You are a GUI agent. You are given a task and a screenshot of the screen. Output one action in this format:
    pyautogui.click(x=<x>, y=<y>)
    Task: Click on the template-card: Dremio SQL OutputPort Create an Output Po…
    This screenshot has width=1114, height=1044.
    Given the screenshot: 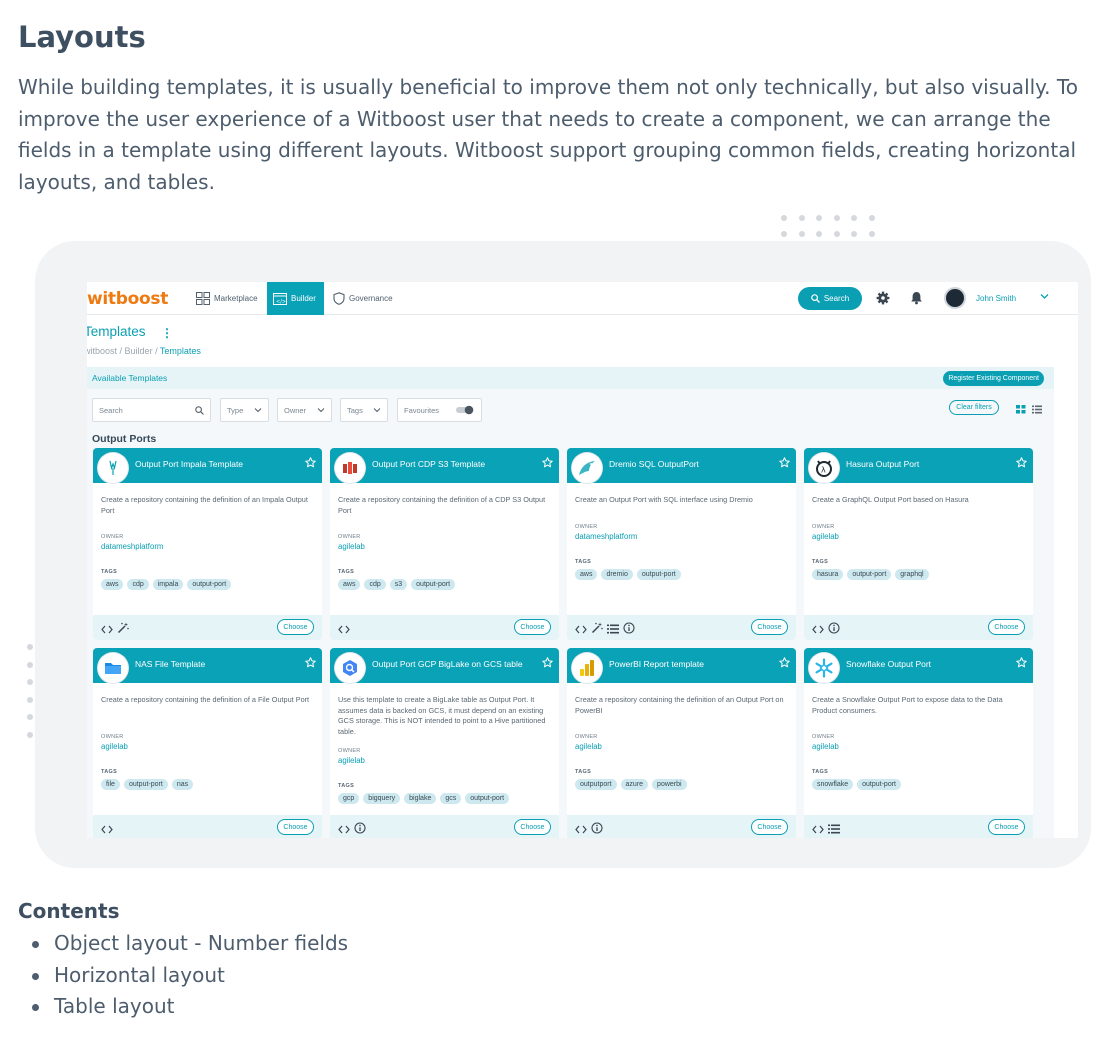 What is the action you would take?
    pyautogui.click(x=681, y=544)
    